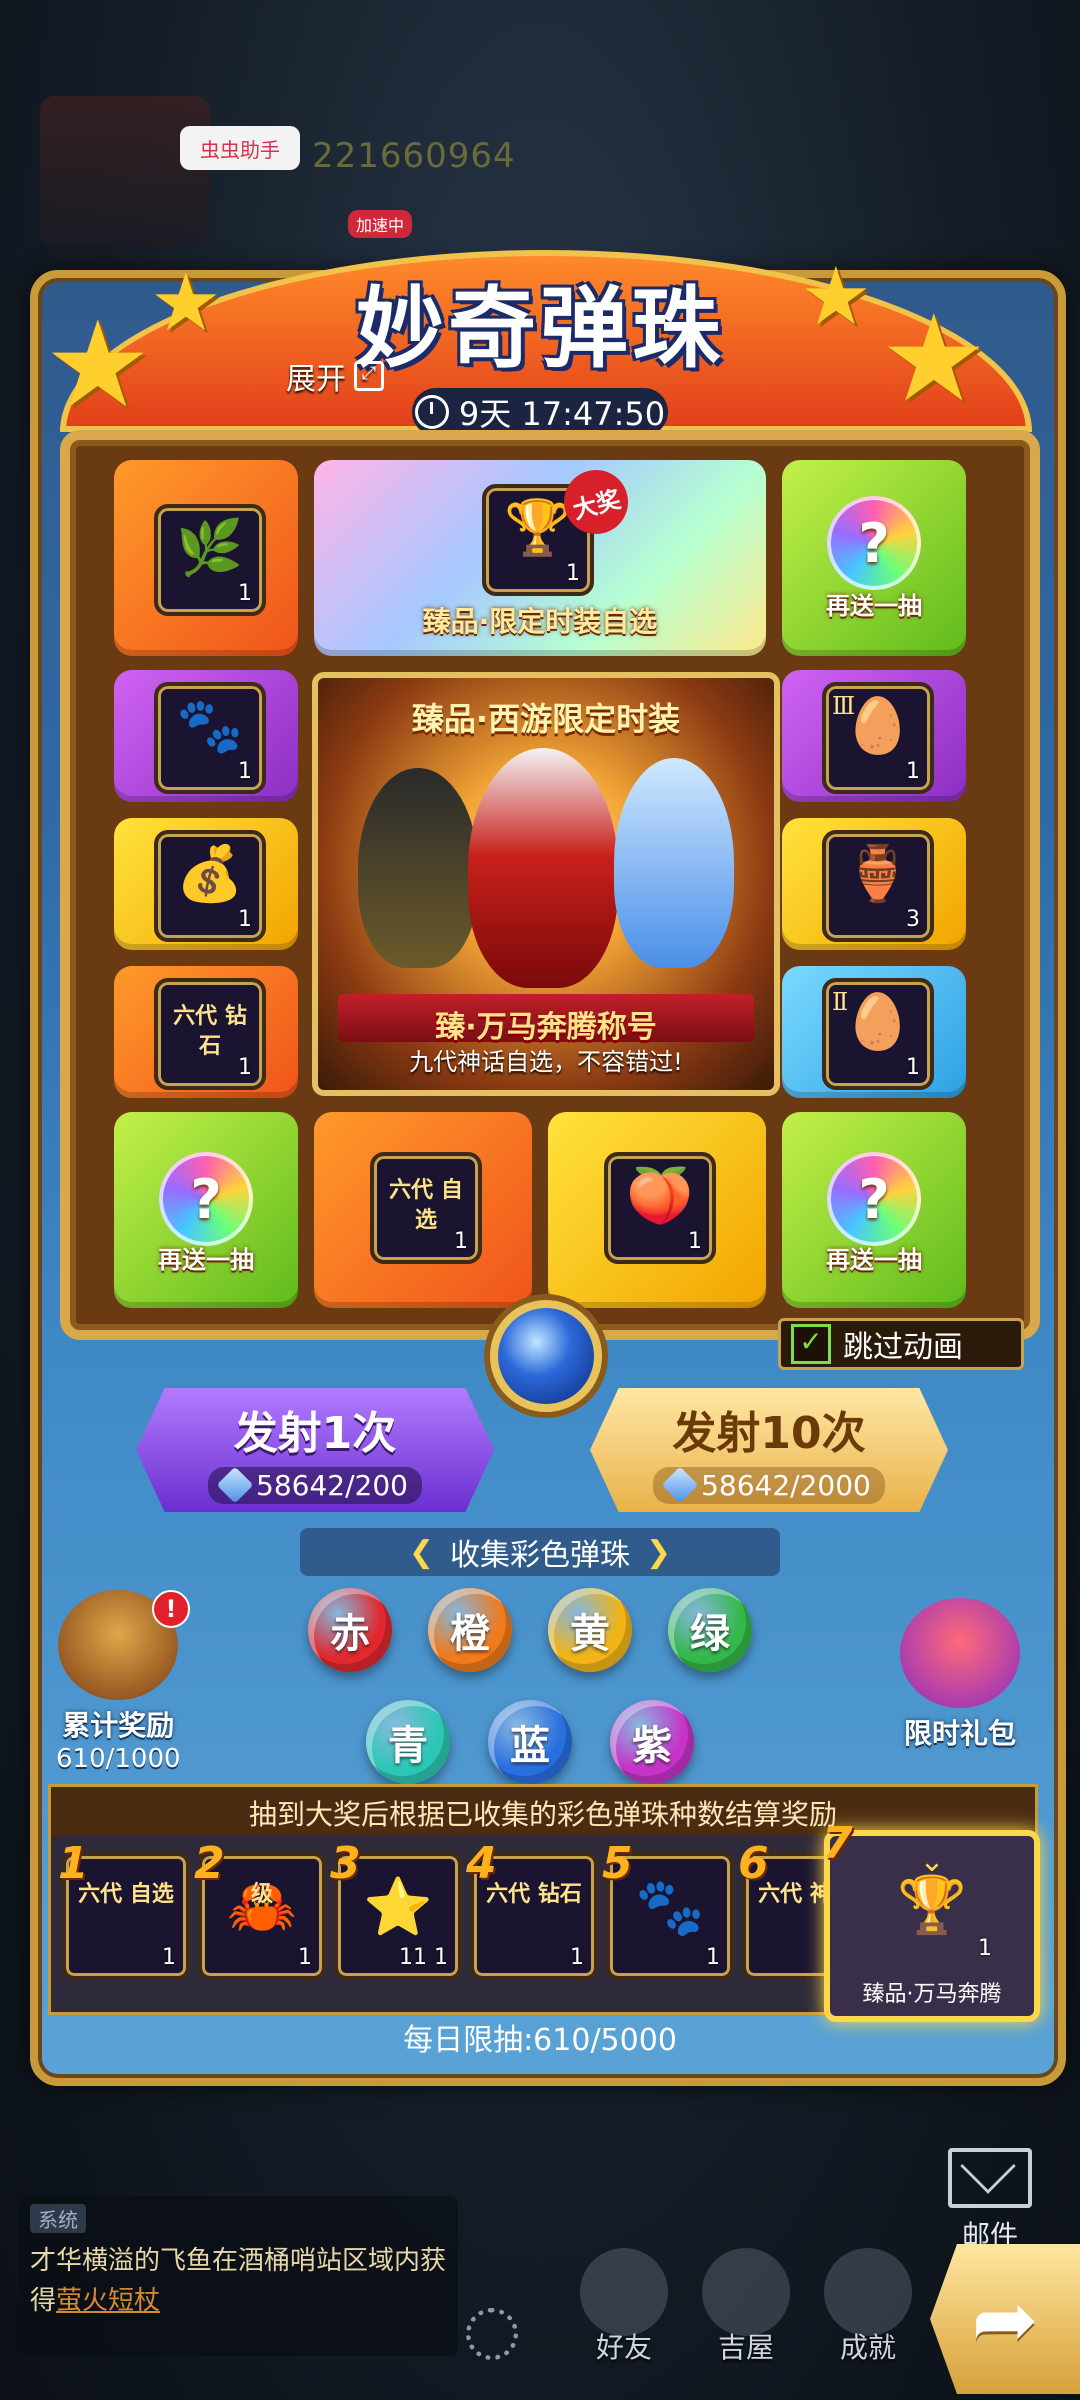 The width and height of the screenshot is (1080, 2400). Describe the element at coordinates (315, 1485) in the screenshot. I see `fire-once-cost: 58642/200` at that location.